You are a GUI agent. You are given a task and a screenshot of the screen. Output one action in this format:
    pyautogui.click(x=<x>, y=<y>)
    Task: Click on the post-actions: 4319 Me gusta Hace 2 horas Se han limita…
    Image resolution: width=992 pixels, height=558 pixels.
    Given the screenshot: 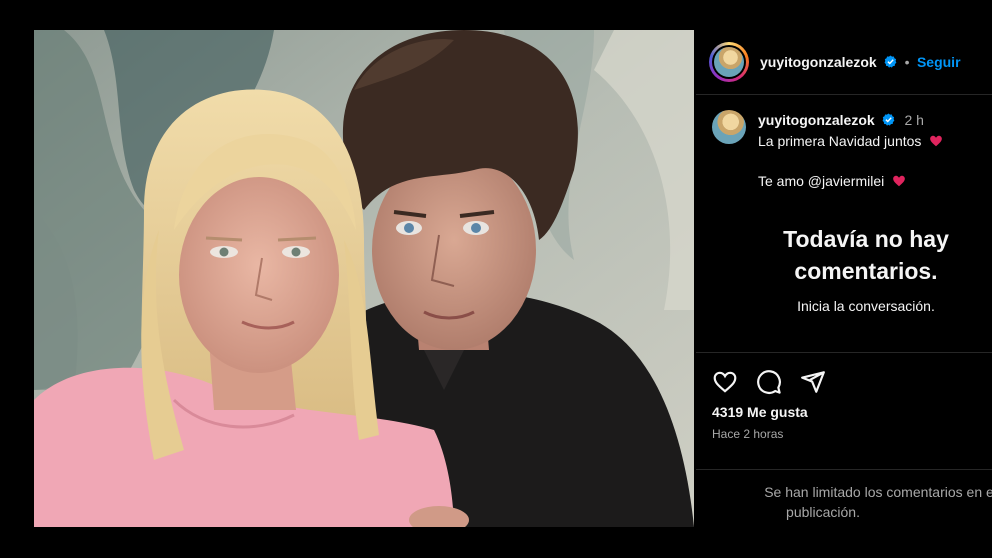 What is the action you would take?
    pyautogui.click(x=844, y=440)
    